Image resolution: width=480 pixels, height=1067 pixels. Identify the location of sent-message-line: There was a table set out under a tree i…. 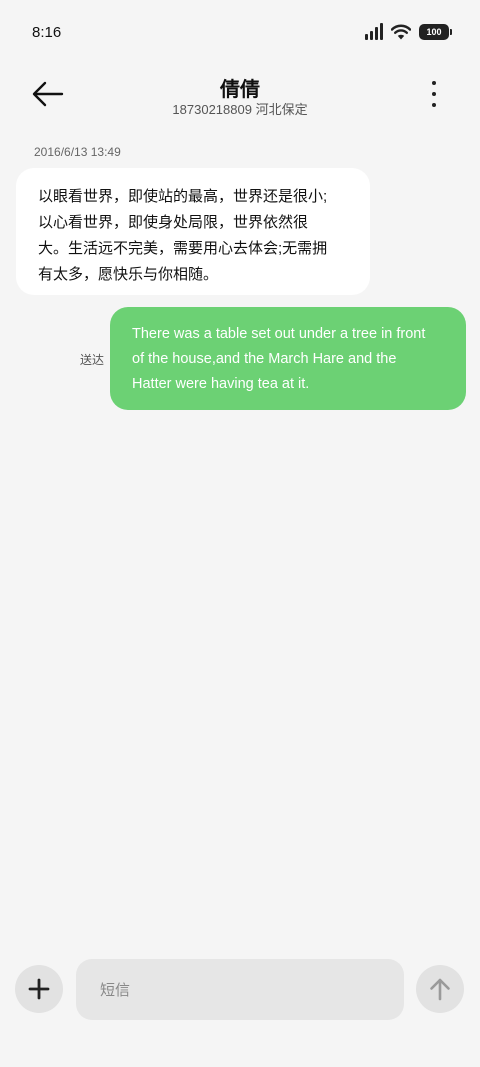
(279, 334).